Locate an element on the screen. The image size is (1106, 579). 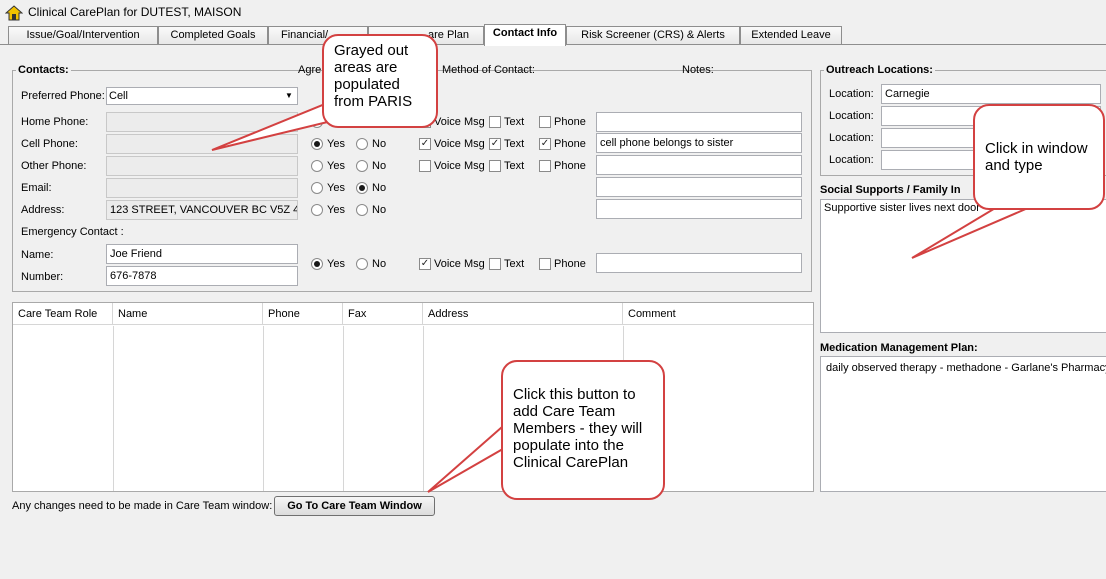
callout-click-window: Click in window and type is located at coordinates (1039, 157).